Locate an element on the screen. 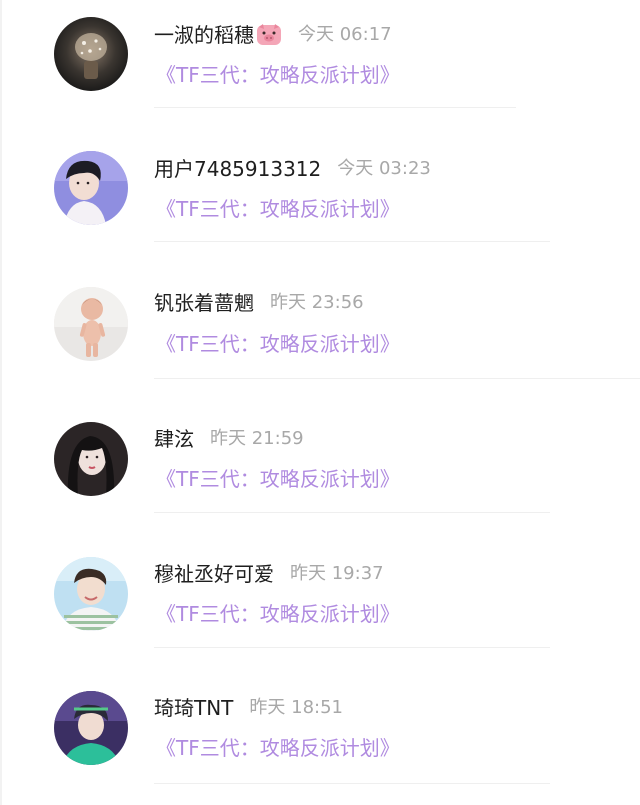 This screenshot has height=805, width=640. timestamp: 昨天 18:51 is located at coordinates (296, 707).